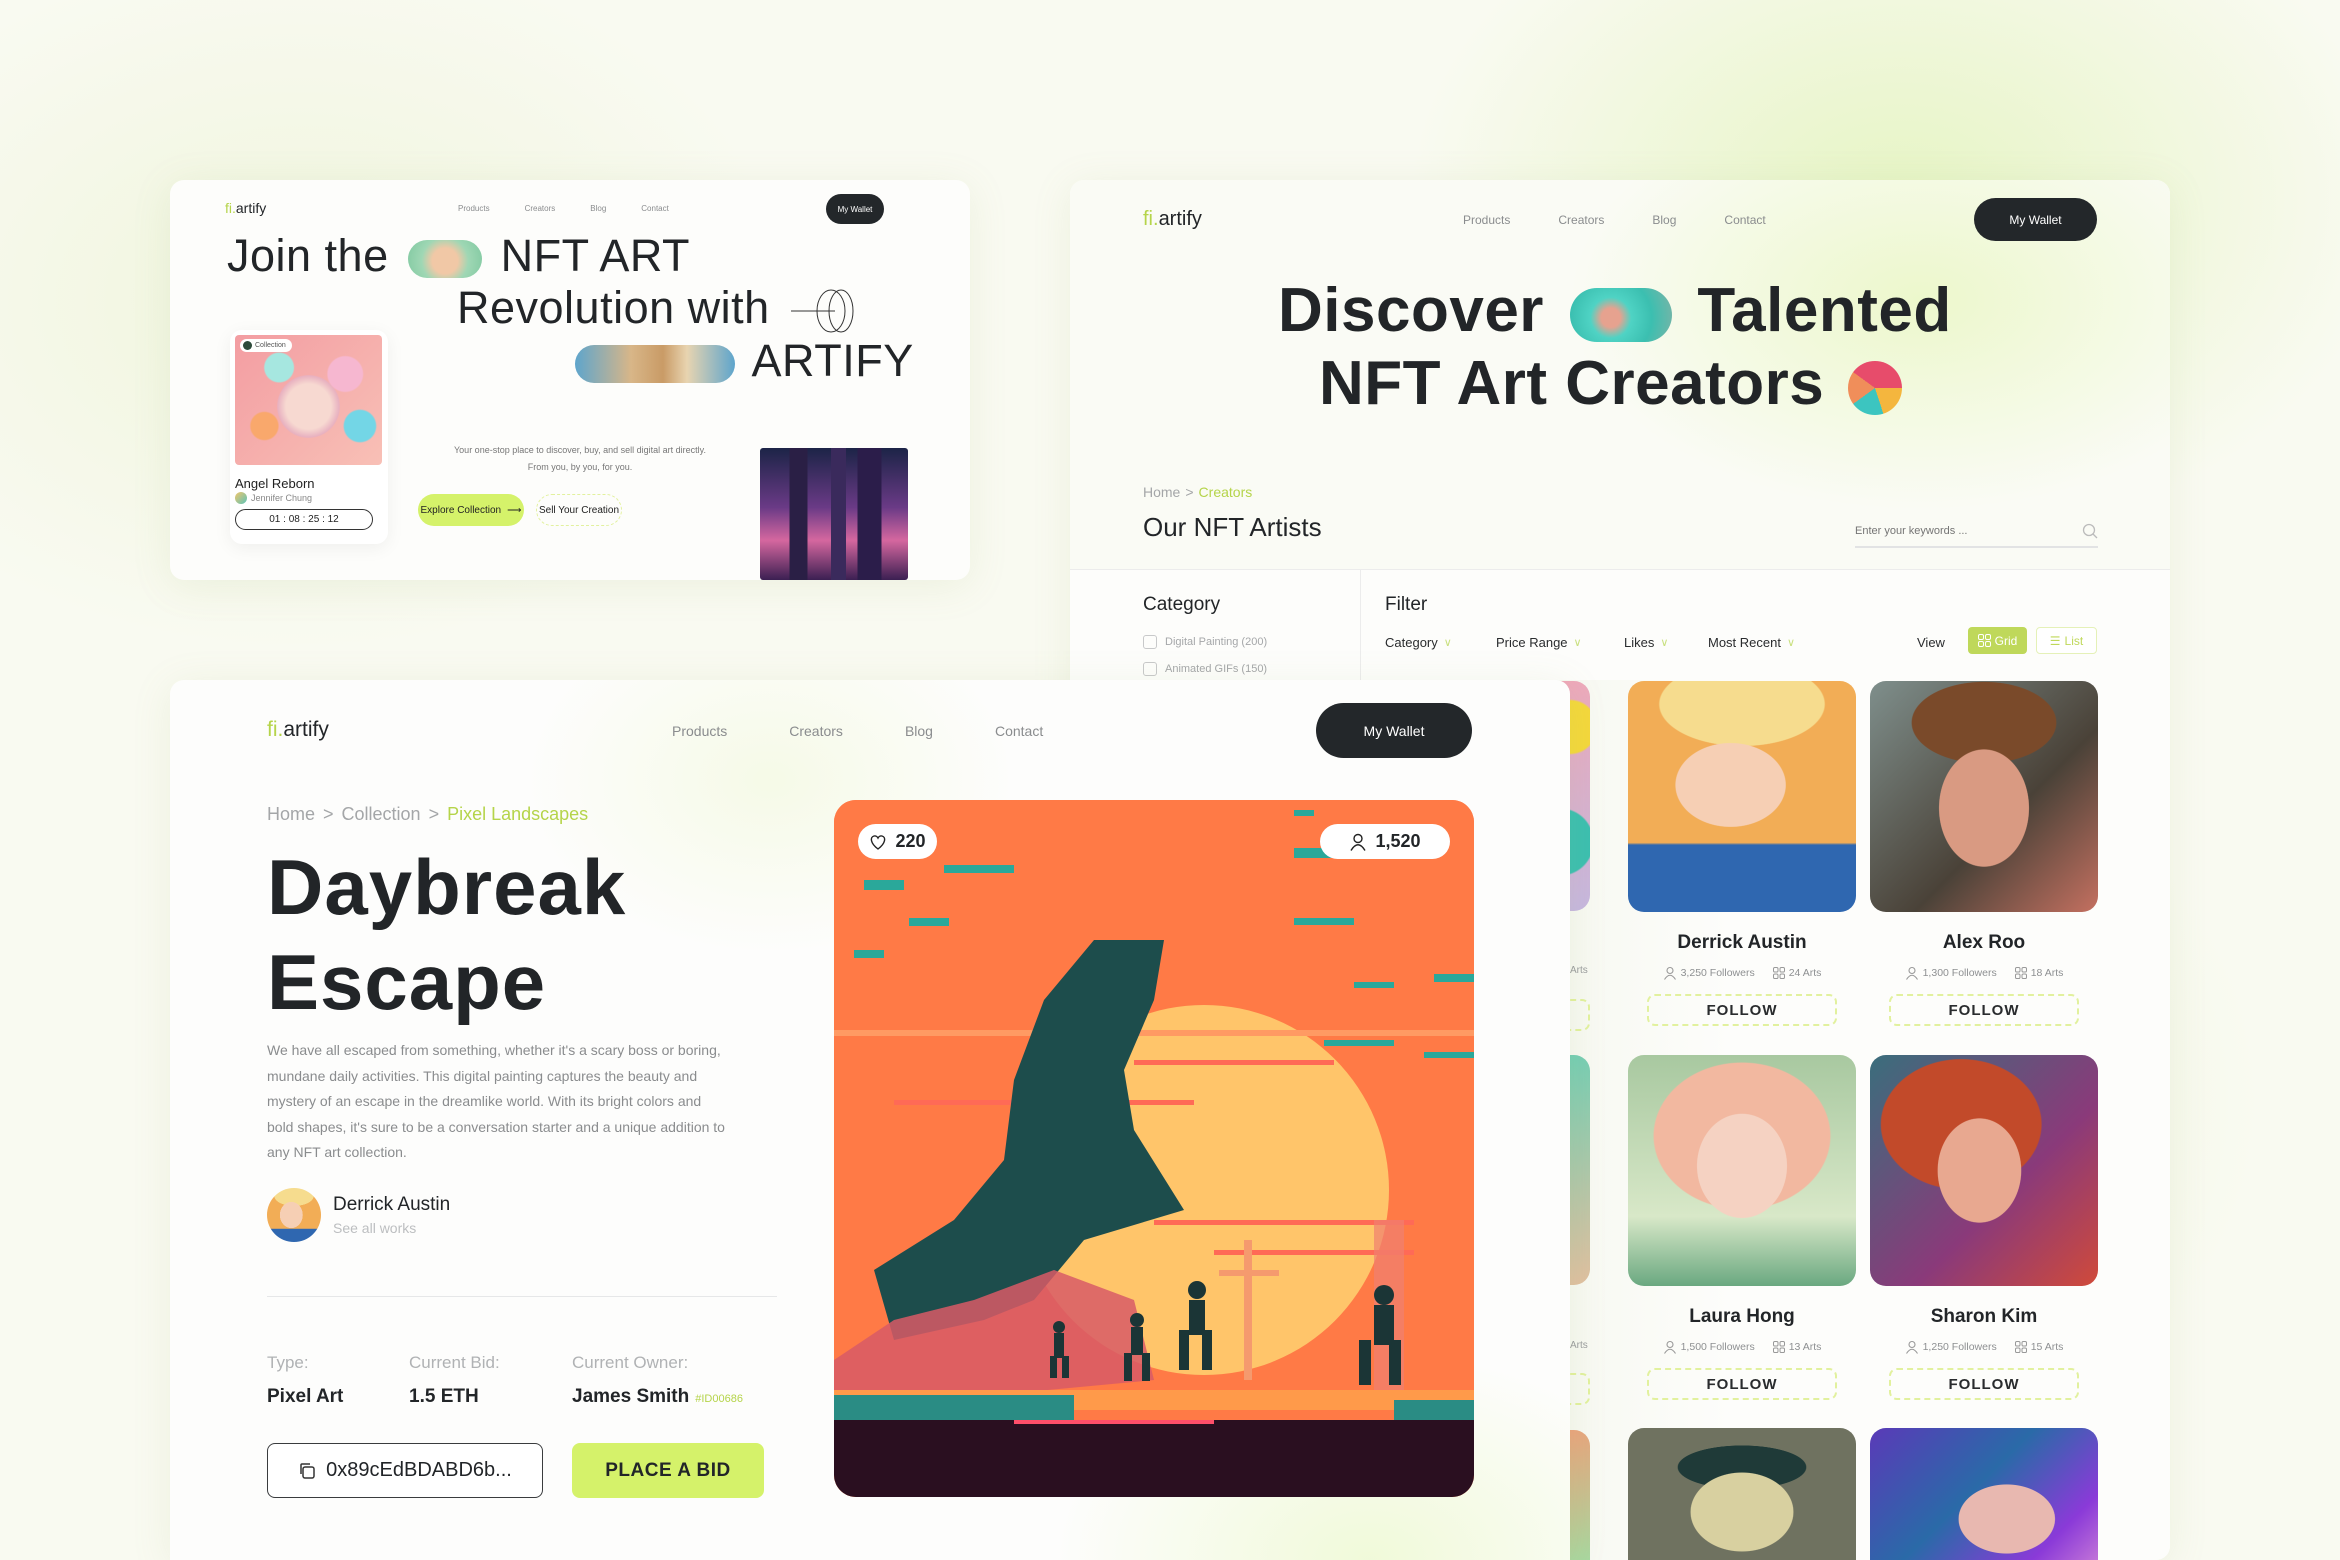  What do you see at coordinates (1205, 642) in the screenshot?
I see `category-item: Digital Painting (200)` at bounding box center [1205, 642].